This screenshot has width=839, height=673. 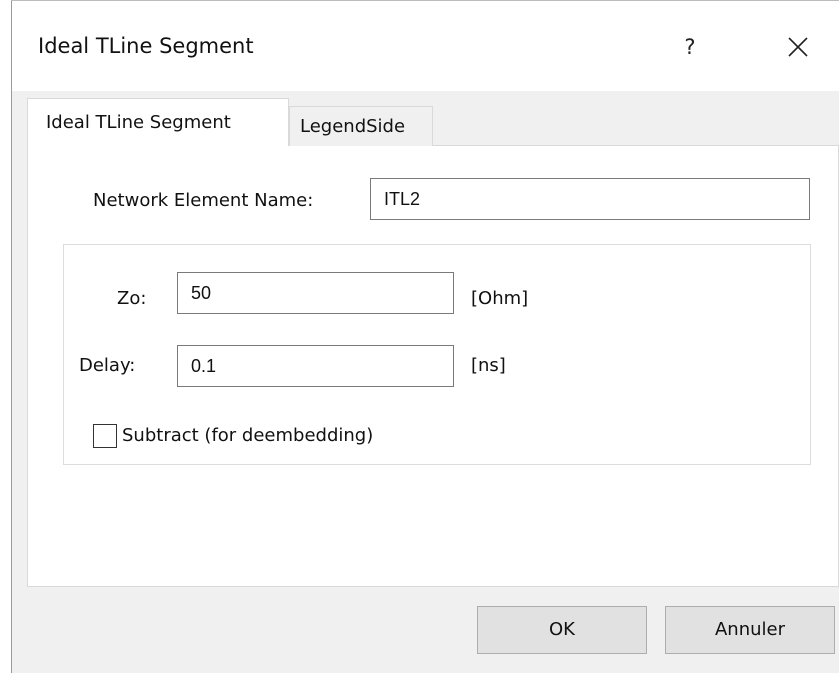 I want to click on window-border-left, so click(x=11, y=336).